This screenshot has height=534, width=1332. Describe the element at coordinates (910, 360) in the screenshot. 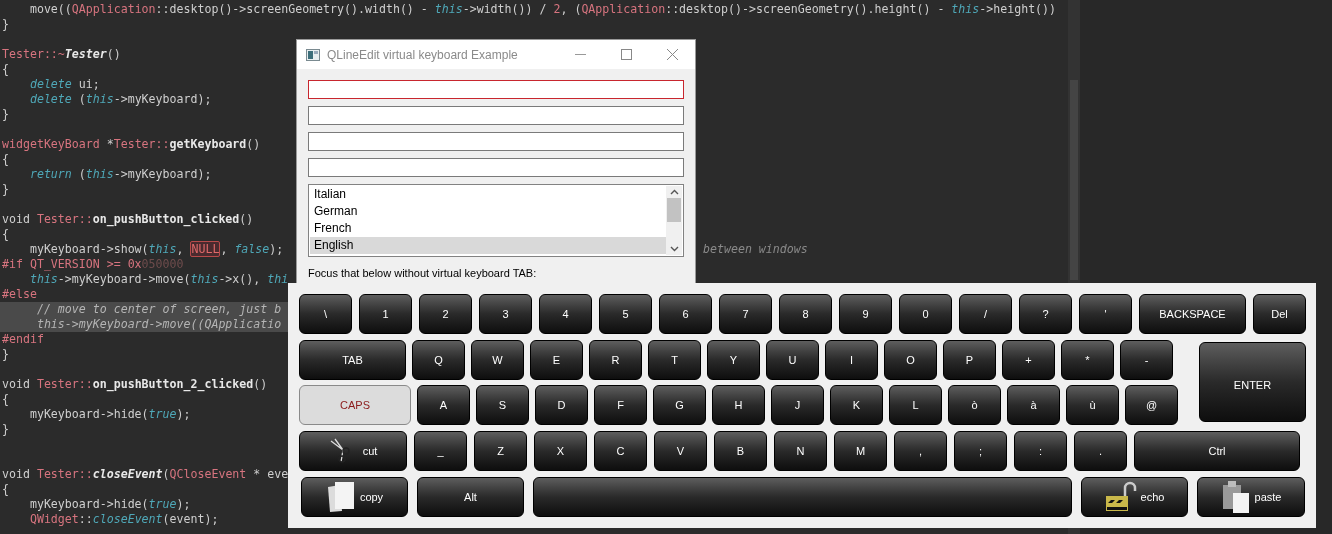

I see `key: O` at that location.